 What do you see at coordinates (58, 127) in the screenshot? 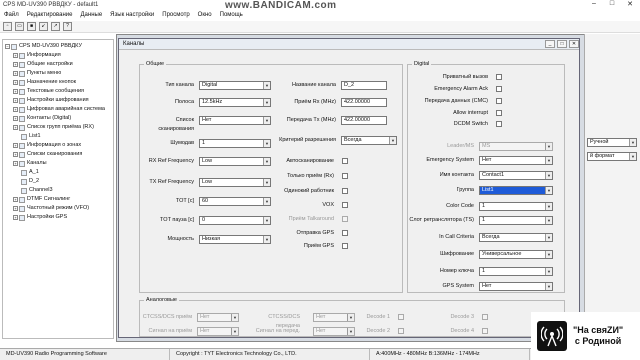
I see `tree-item: + Список групп приёма (RX)` at bounding box center [58, 127].